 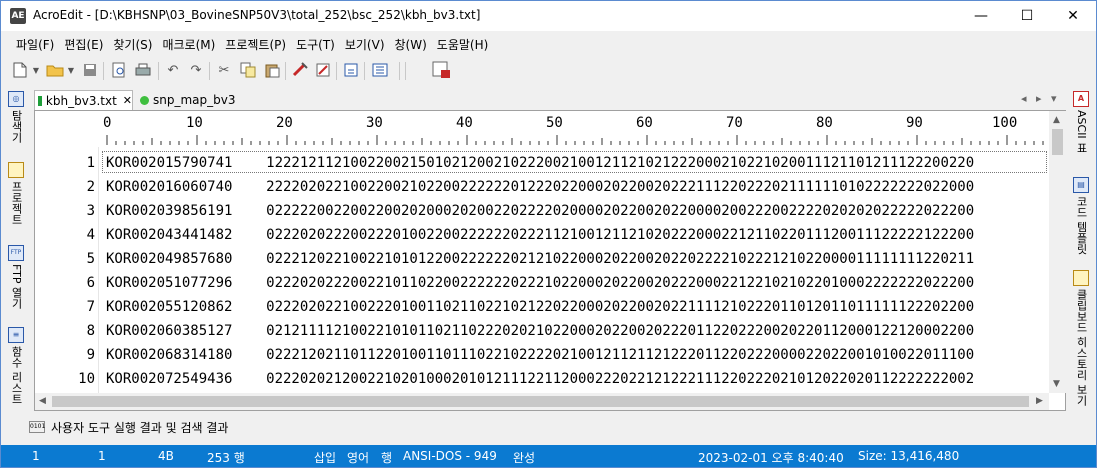 What do you see at coordinates (1081, 132) in the screenshot?
I see `ascii-tab-label: ASCII 표` at bounding box center [1081, 132].